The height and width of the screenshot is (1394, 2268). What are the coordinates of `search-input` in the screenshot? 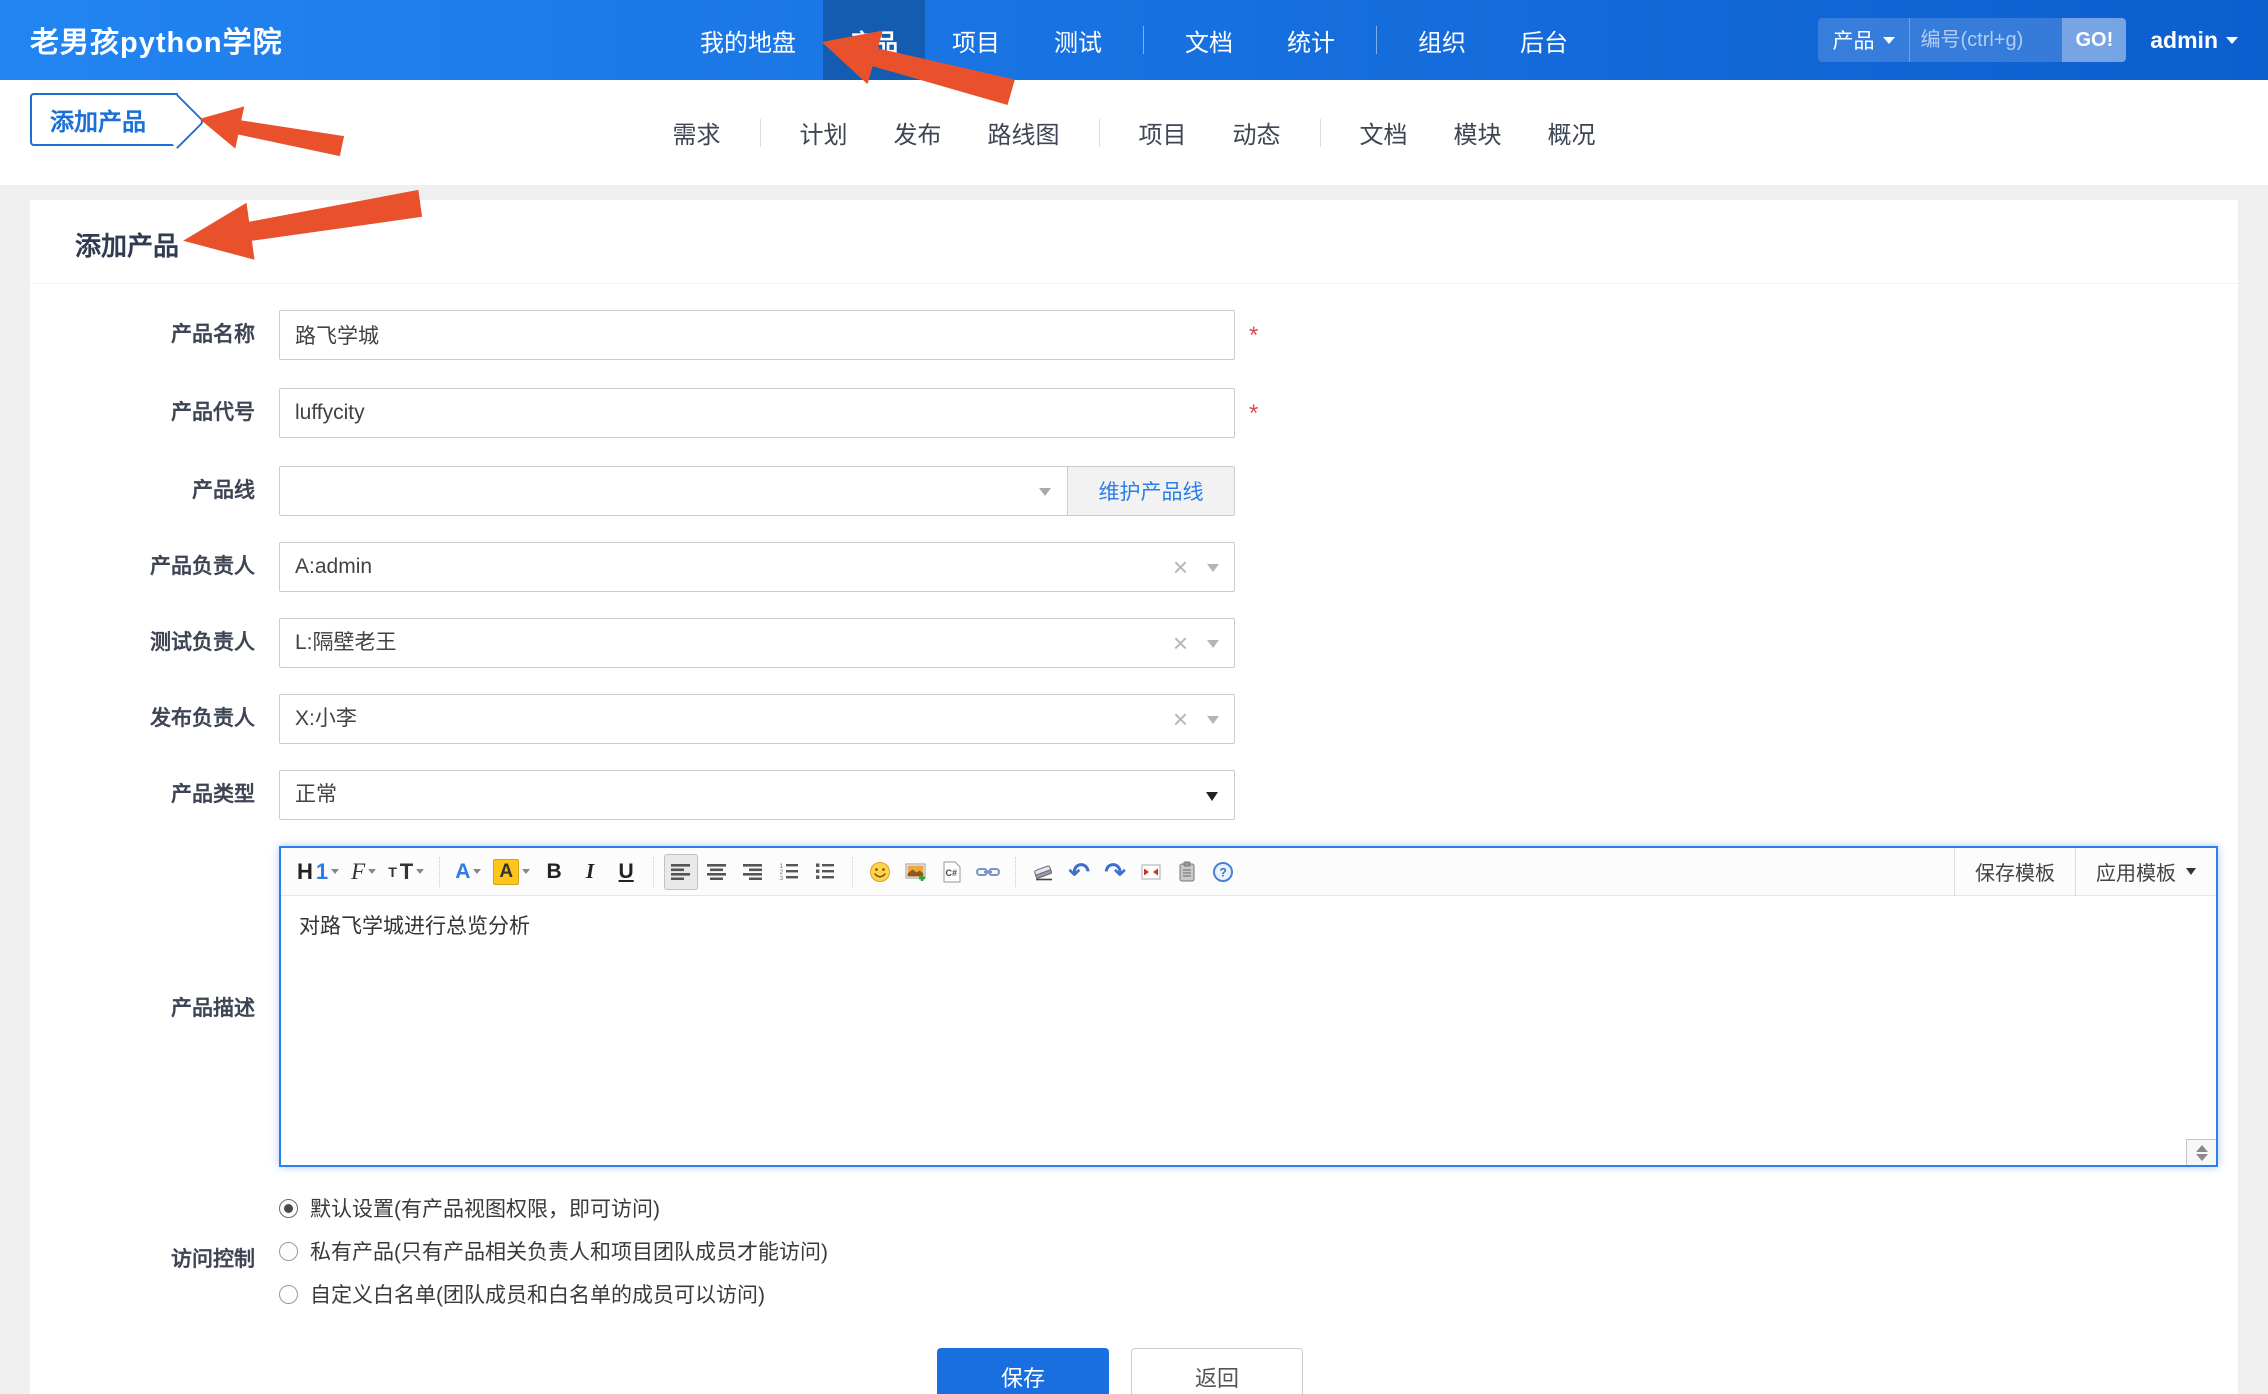 It's located at (1986, 40).